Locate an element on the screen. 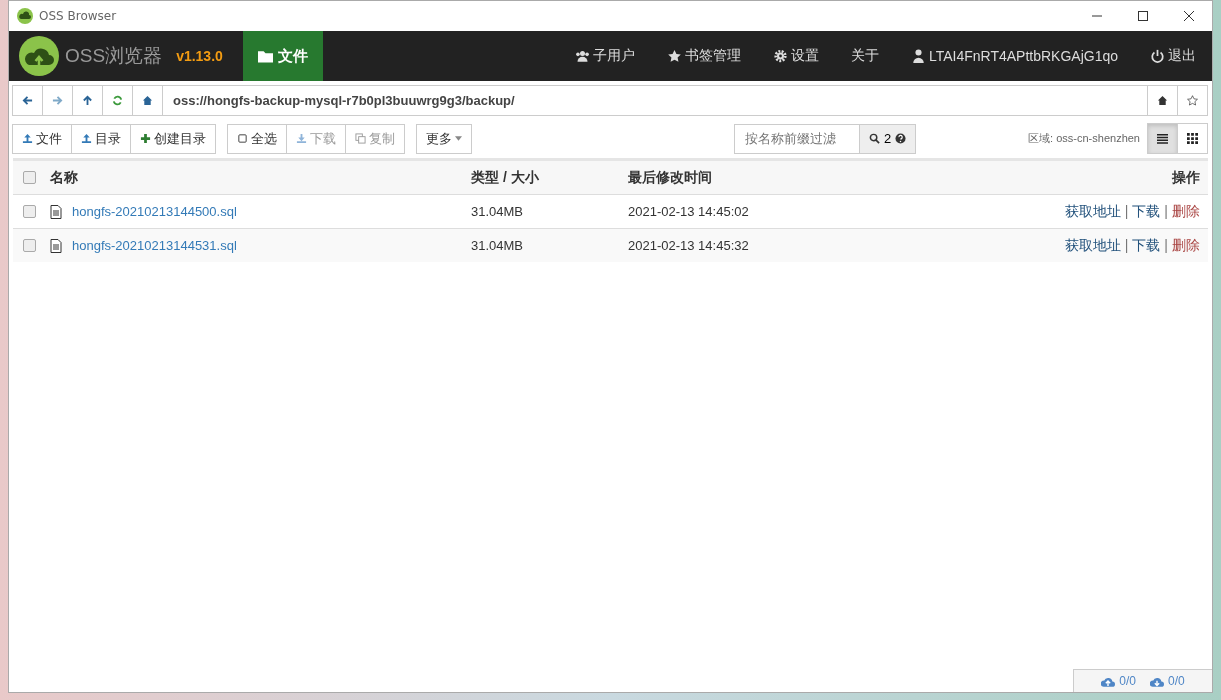 The width and height of the screenshot is (1221, 700). nav-menu-item: 书签管理 is located at coordinates (703, 56).